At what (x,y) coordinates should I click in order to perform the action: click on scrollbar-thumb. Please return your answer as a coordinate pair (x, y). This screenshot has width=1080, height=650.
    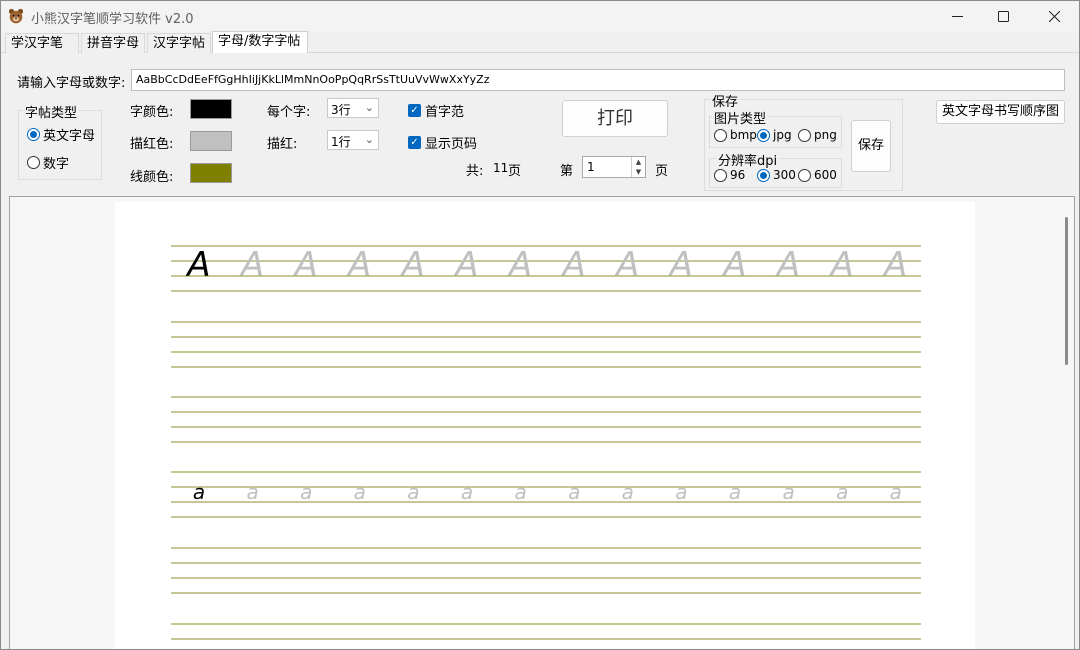
    Looking at the image, I should click on (1066, 291).